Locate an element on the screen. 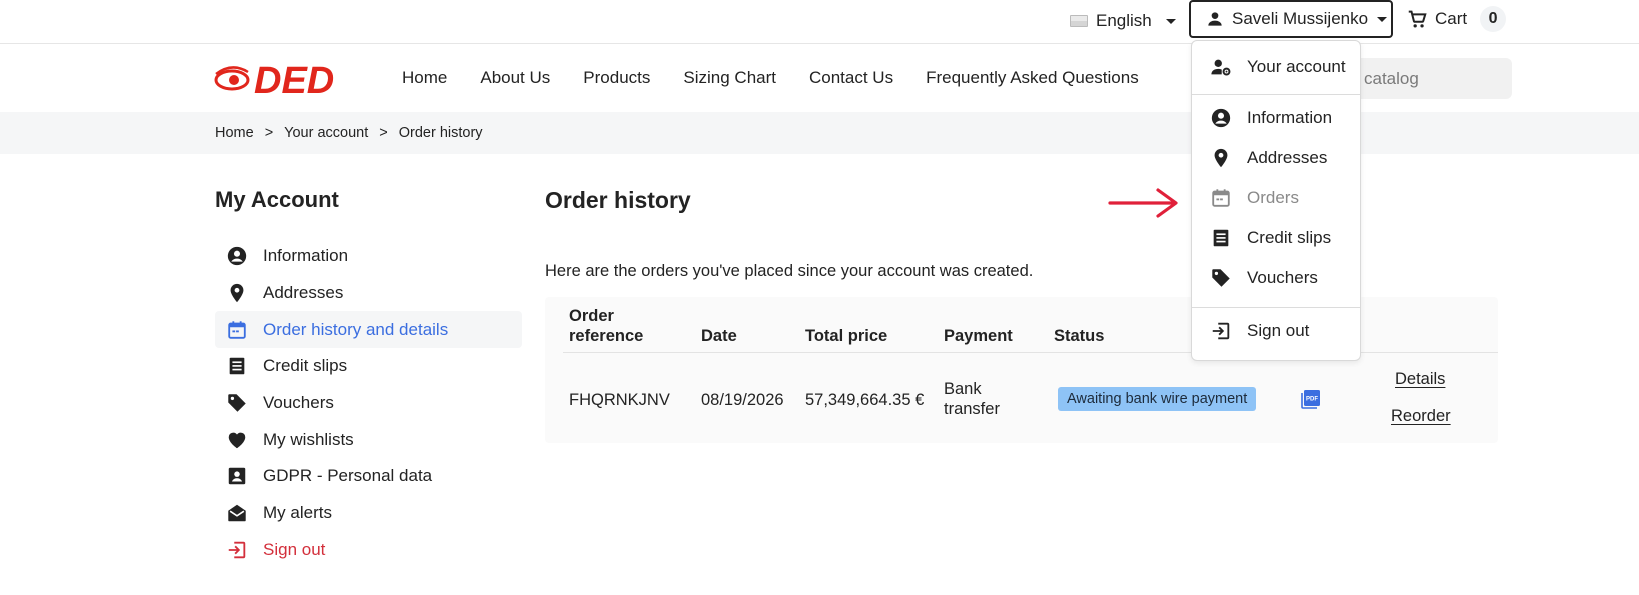 The width and height of the screenshot is (1639, 595). sidebar-item-label: Vouchers is located at coordinates (298, 403).